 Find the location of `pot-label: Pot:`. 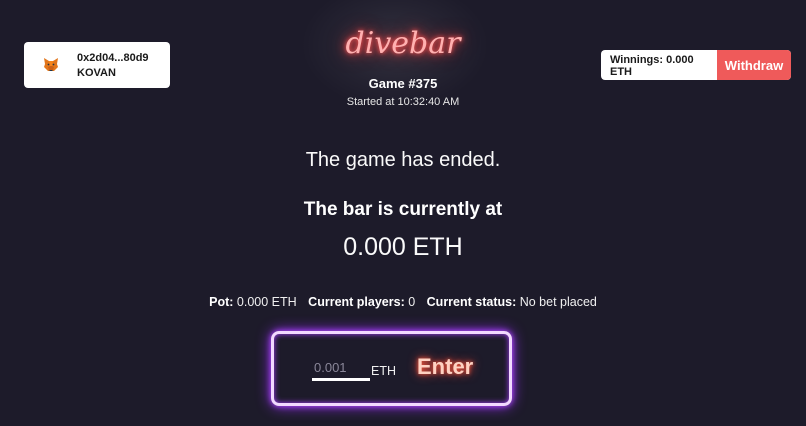

pot-label: Pot: is located at coordinates (221, 302).